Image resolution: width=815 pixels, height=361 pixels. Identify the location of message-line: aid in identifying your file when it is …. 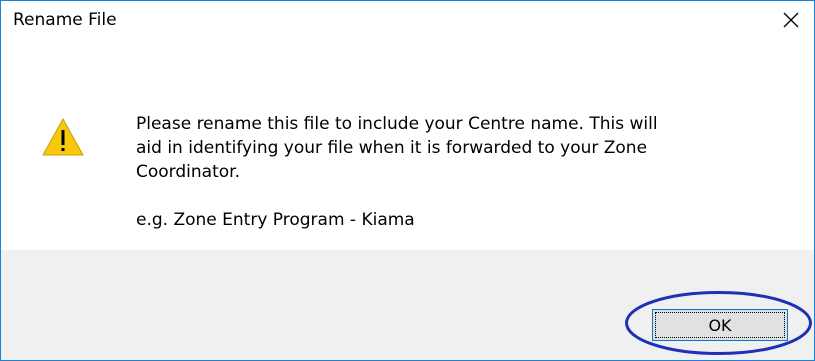
(392, 148).